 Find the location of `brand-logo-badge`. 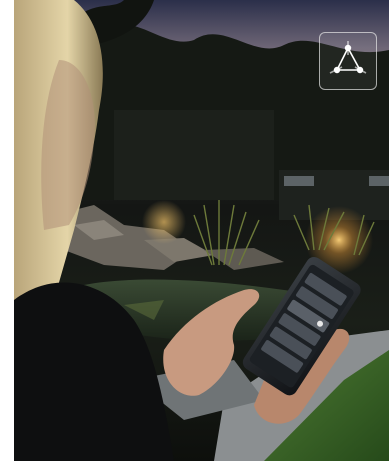

brand-logo-badge is located at coordinates (348, 61).